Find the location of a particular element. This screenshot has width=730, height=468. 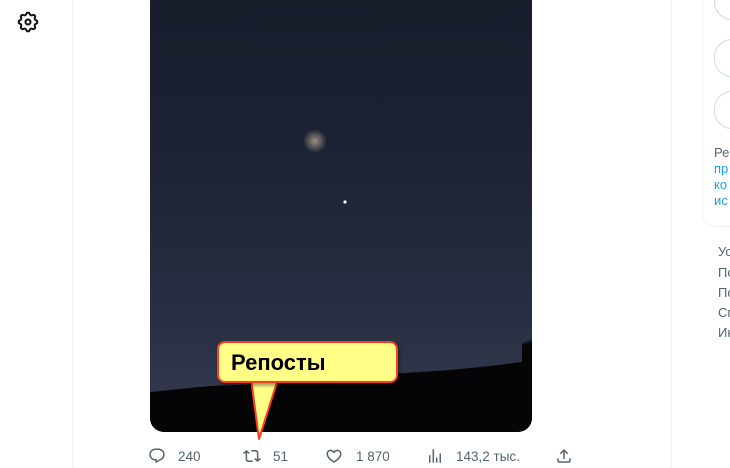

repost-count: 51 is located at coordinates (281, 456).